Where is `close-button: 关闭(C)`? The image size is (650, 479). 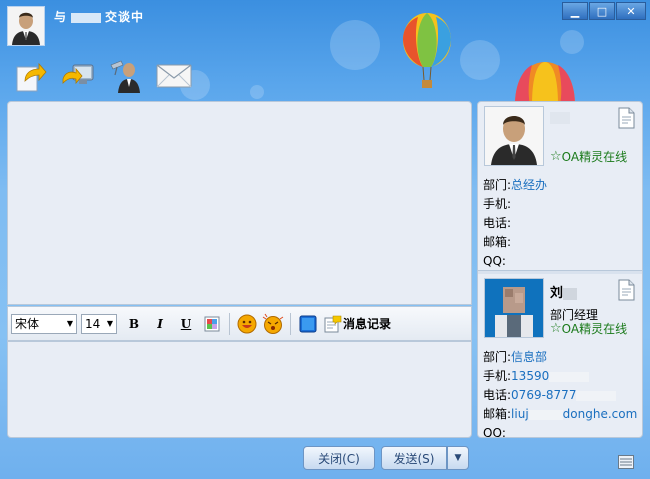
close-button: 关闭(C) is located at coordinates (339, 458).